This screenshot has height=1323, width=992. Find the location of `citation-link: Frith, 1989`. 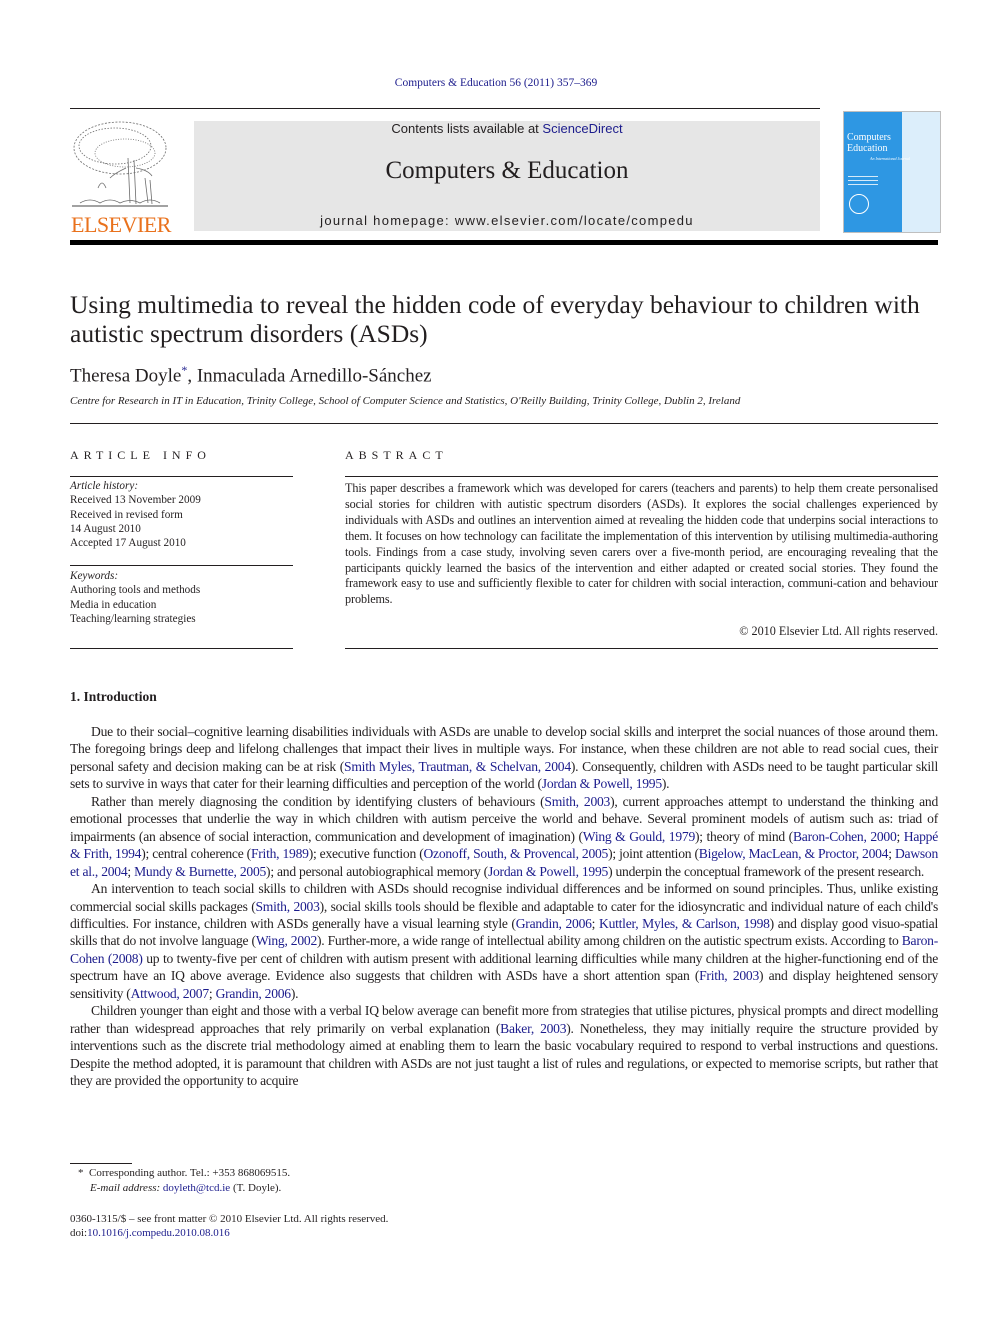

citation-link: Frith, 1989 is located at coordinates (280, 853).